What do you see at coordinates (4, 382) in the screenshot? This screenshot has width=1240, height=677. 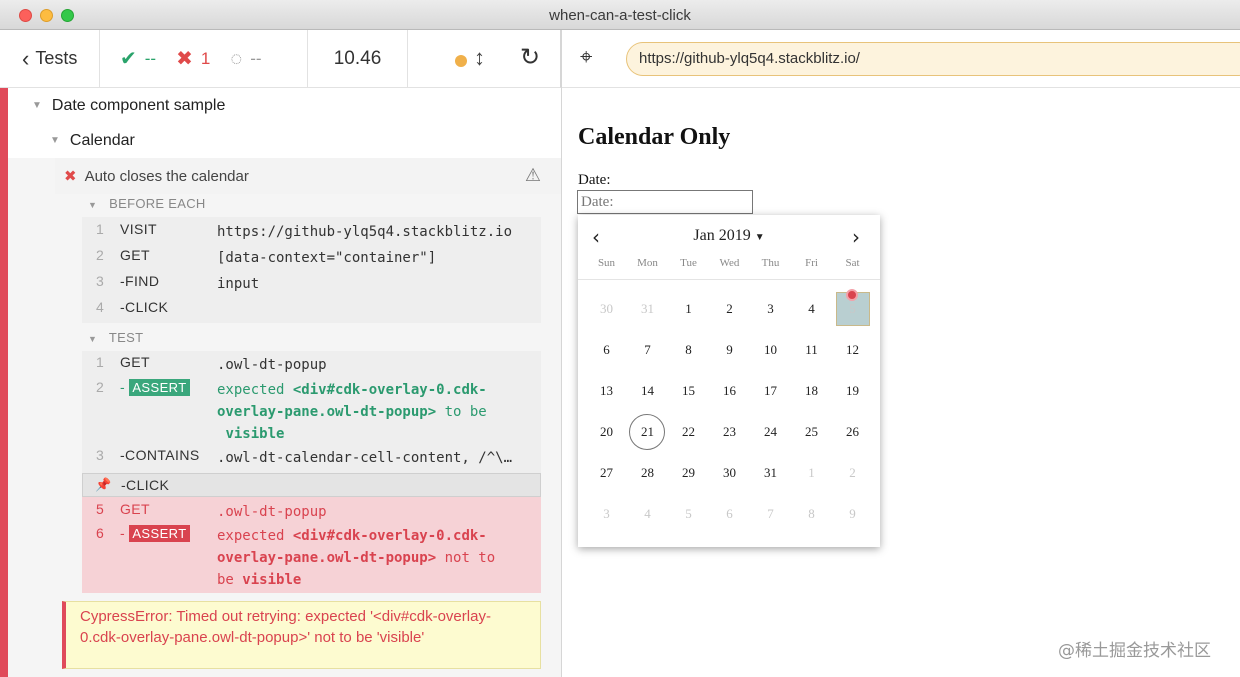 I see `failure-indicator-strip` at bounding box center [4, 382].